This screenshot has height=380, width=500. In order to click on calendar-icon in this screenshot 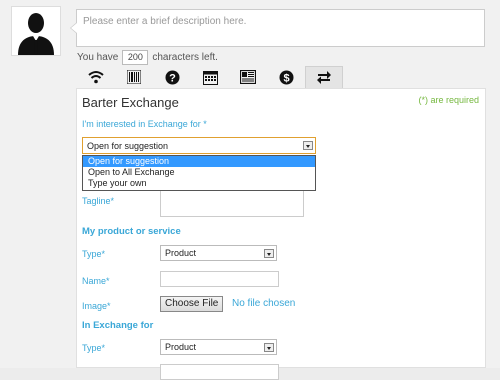, I will do `click(210, 77)`.